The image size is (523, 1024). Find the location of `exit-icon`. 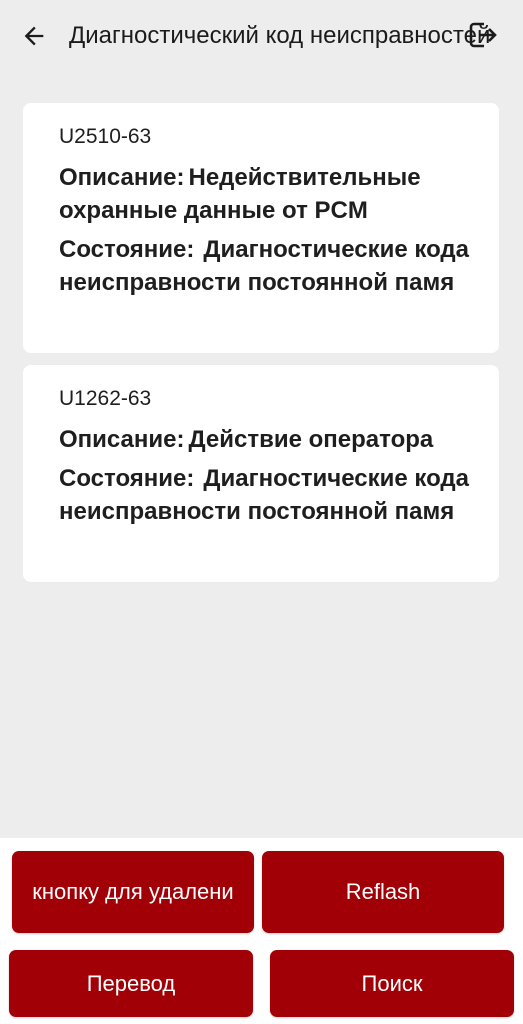

exit-icon is located at coordinates (483, 35).